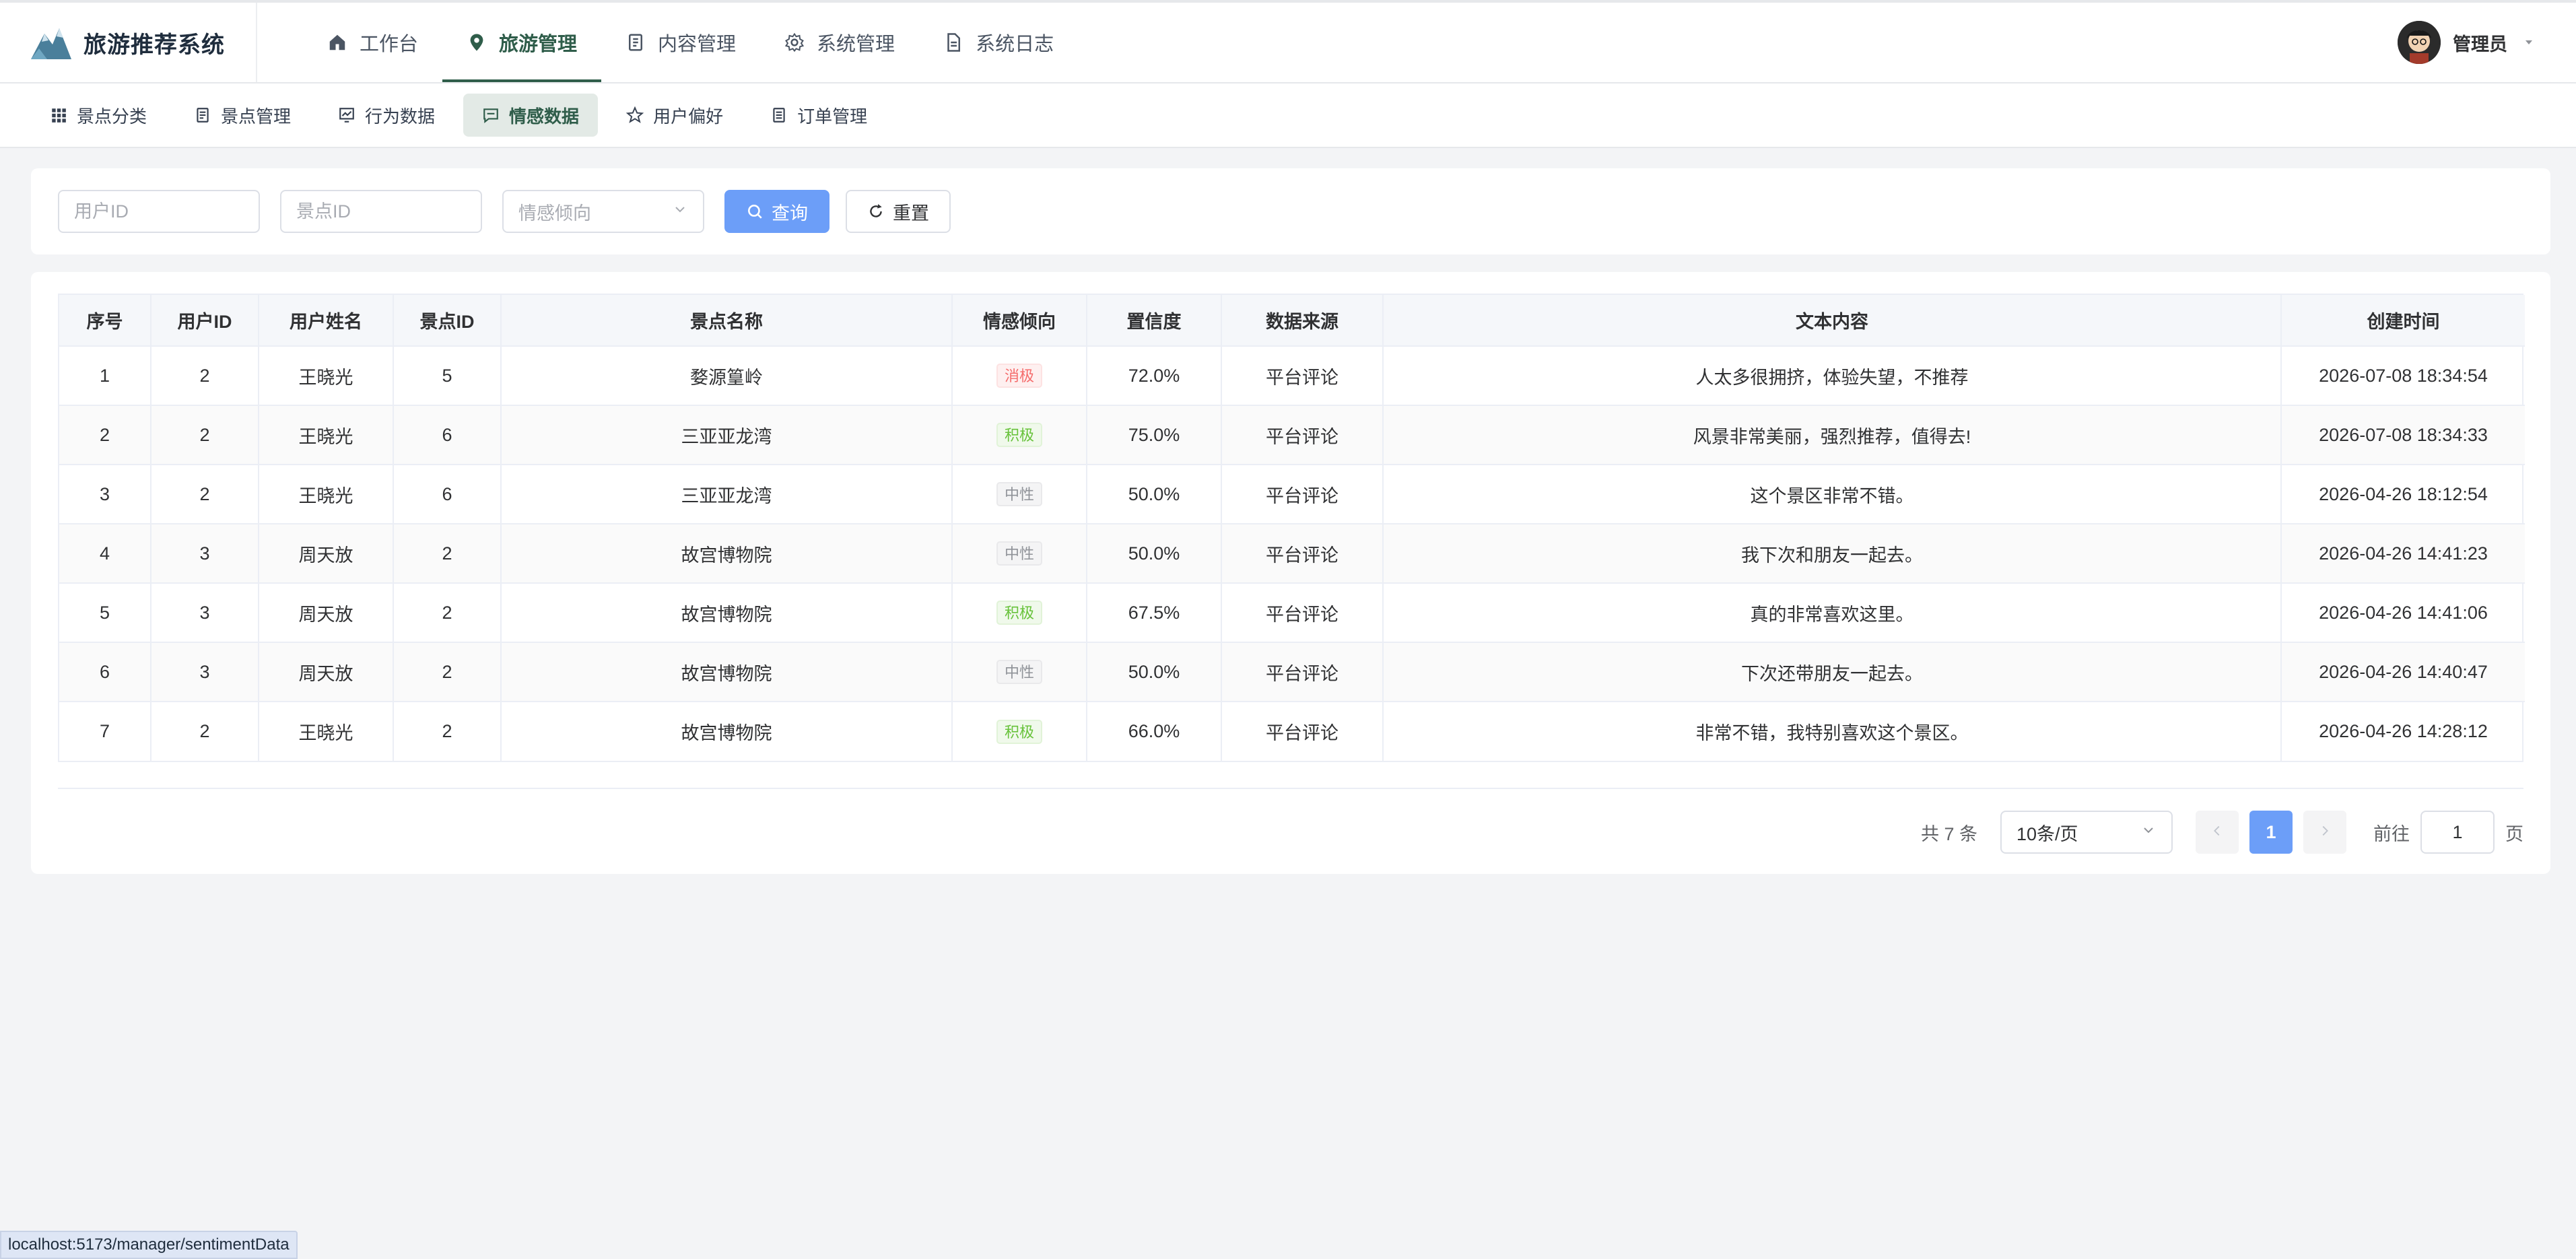 This screenshot has height=1259, width=2576. What do you see at coordinates (372, 42) in the screenshot?
I see `nav-item-workbench: 工作台` at bounding box center [372, 42].